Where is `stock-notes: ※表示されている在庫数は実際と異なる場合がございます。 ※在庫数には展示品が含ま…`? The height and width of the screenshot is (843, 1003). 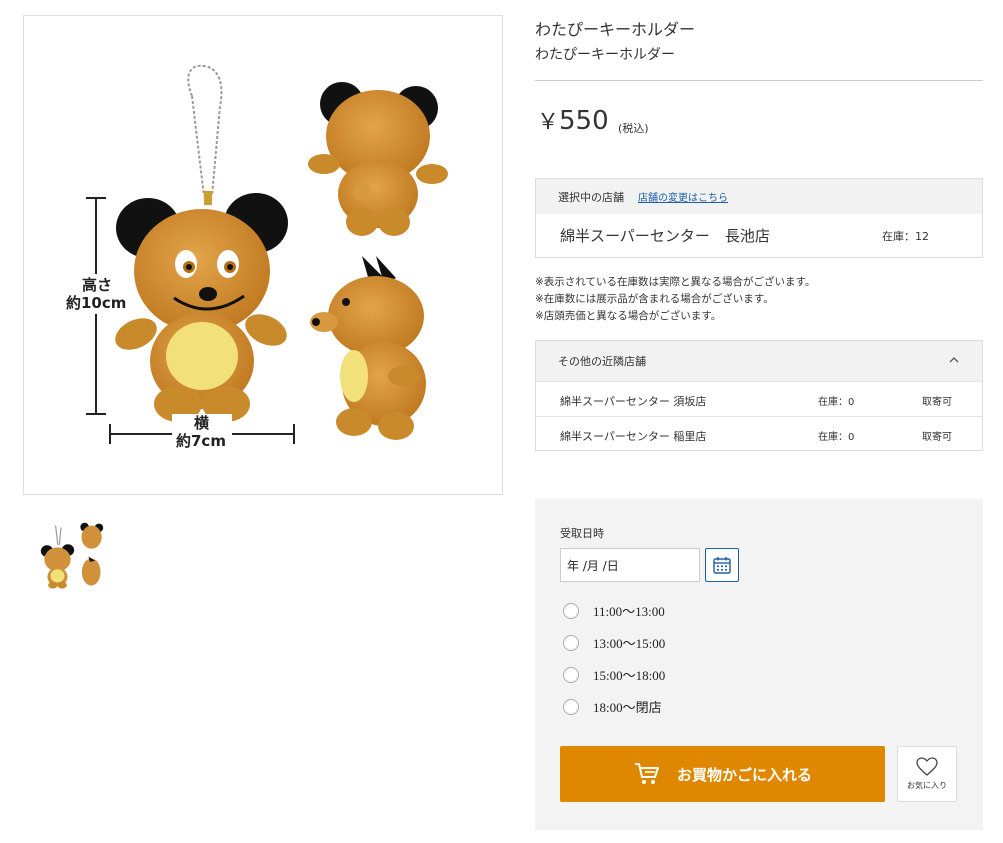
stock-notes: ※表示されている在庫数は実際と異なる場合がございます。 ※在庫数には展示品が含ま… is located at coordinates (675, 299).